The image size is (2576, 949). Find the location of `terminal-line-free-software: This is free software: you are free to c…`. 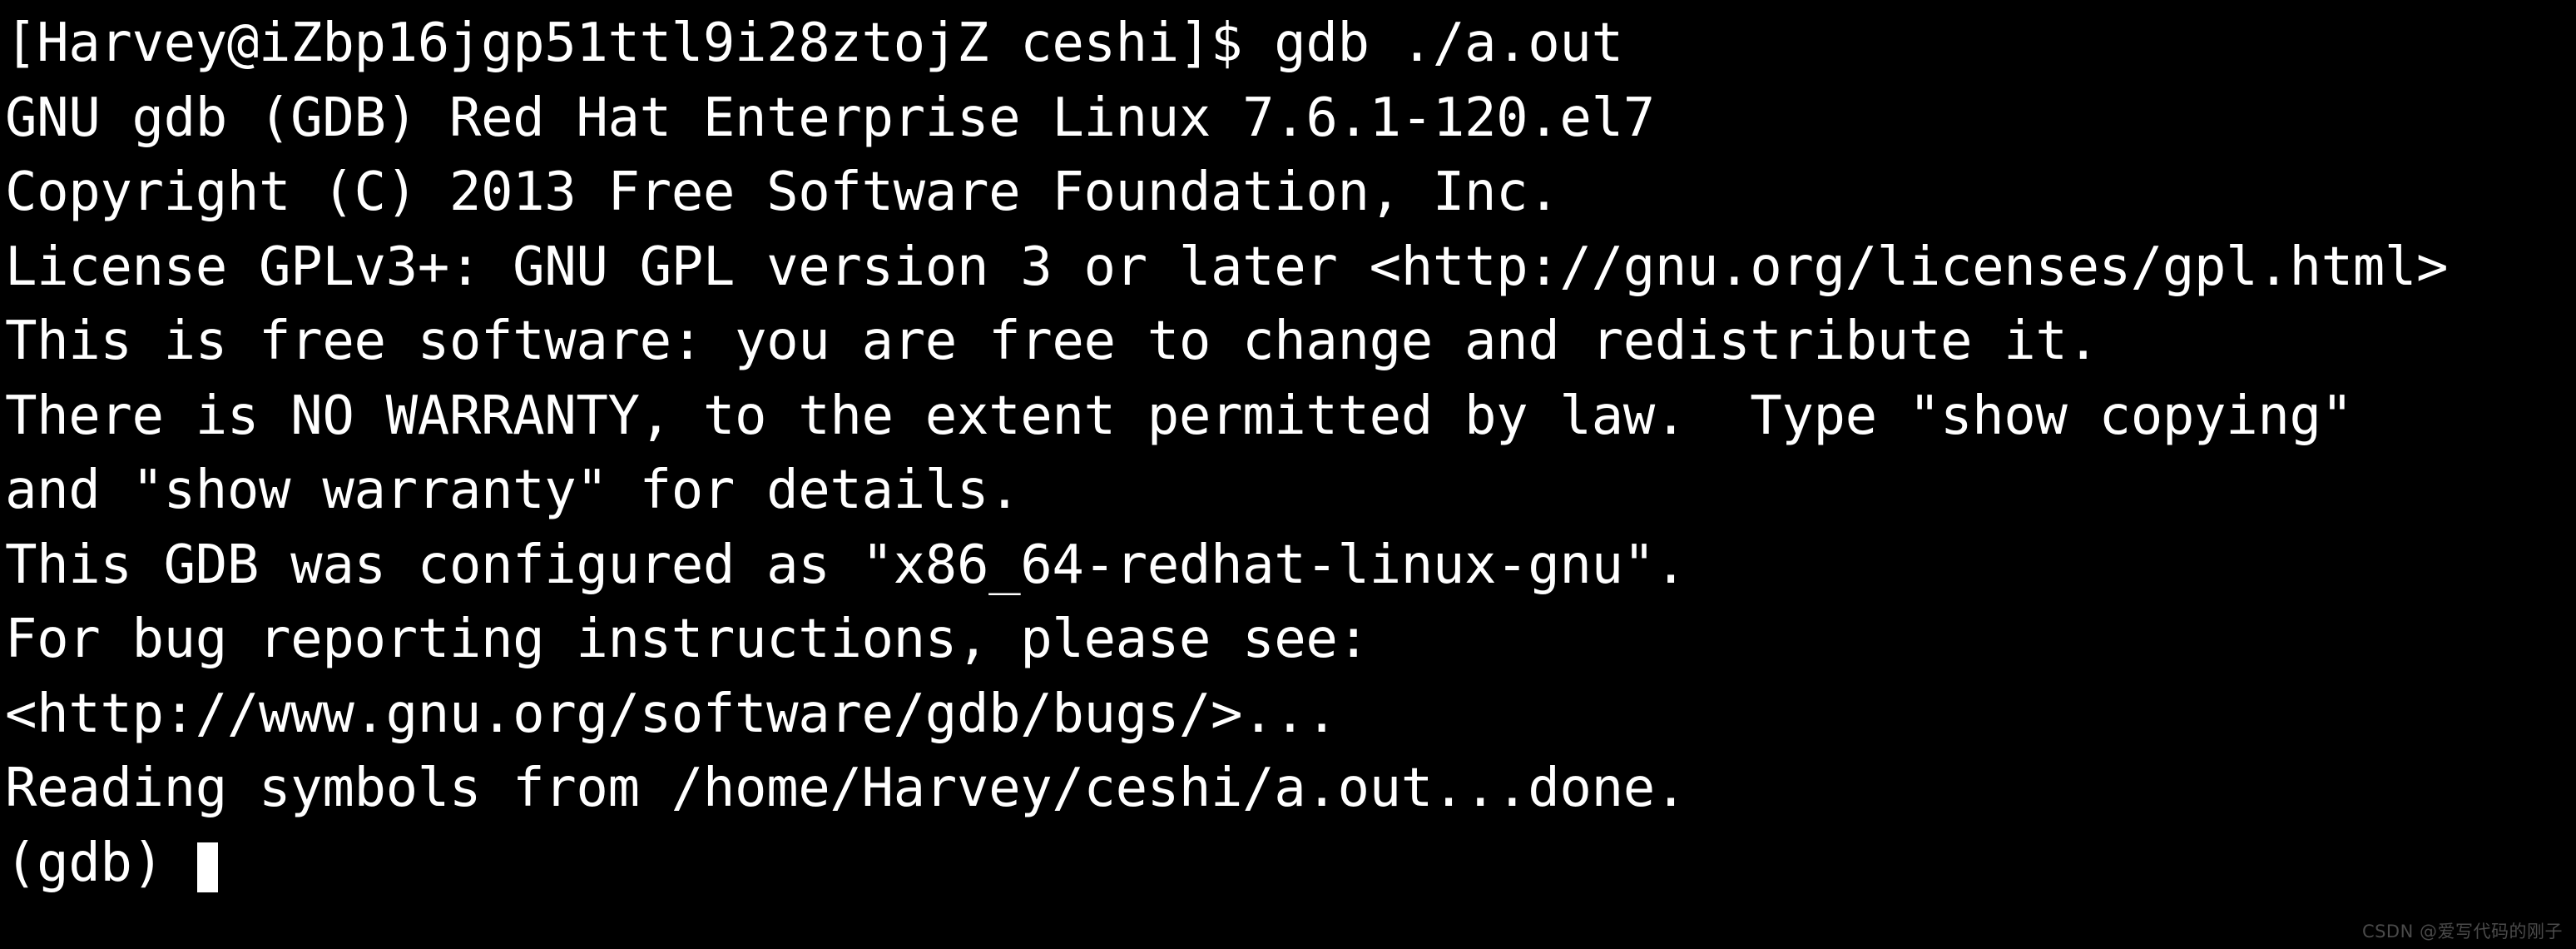

terminal-line-free-software: This is free software: you are free to c… is located at coordinates (1052, 341).